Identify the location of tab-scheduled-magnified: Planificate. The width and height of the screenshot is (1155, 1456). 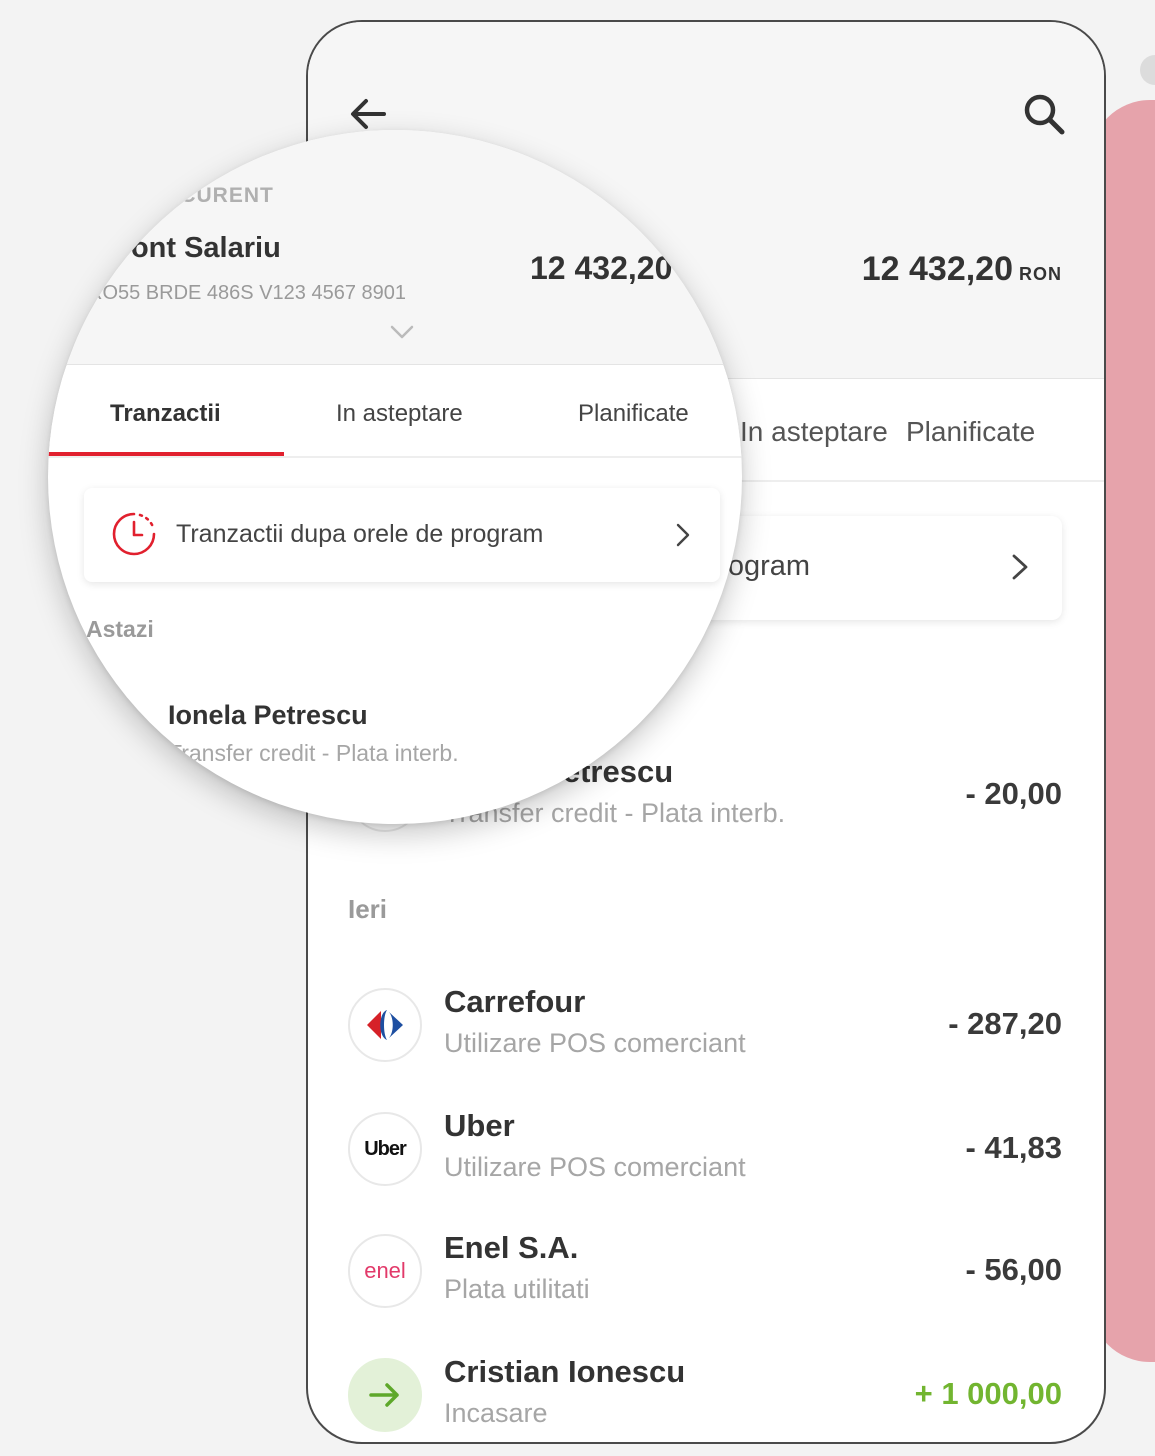
(633, 414).